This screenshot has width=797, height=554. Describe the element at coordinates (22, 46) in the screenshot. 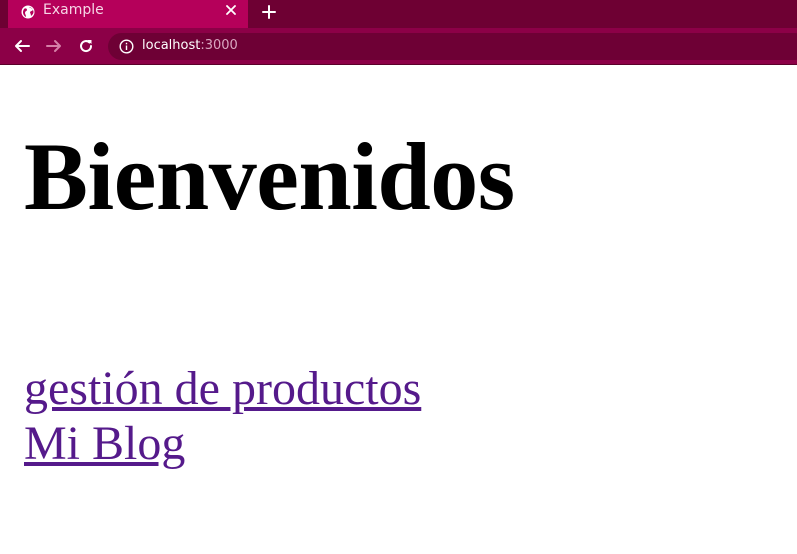

I see `arrow-left-icon` at that location.